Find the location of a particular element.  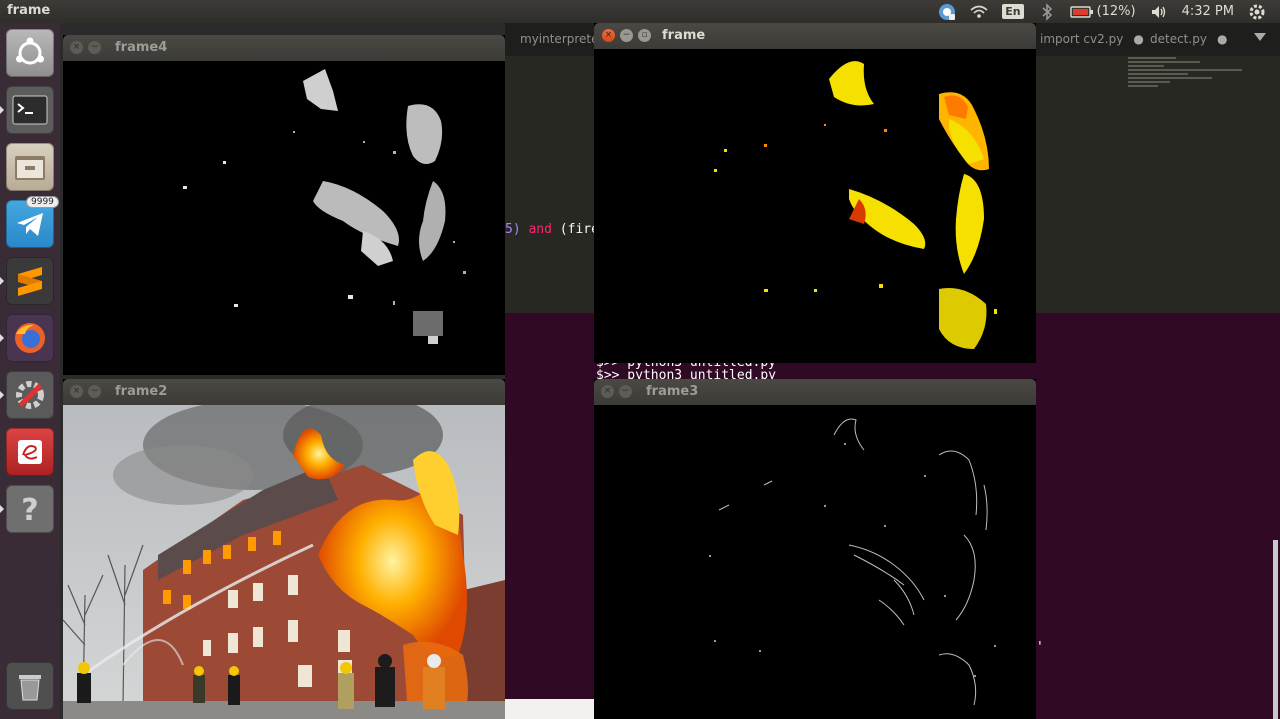

code-line: 5) and (fire is located at coordinates (552, 229).